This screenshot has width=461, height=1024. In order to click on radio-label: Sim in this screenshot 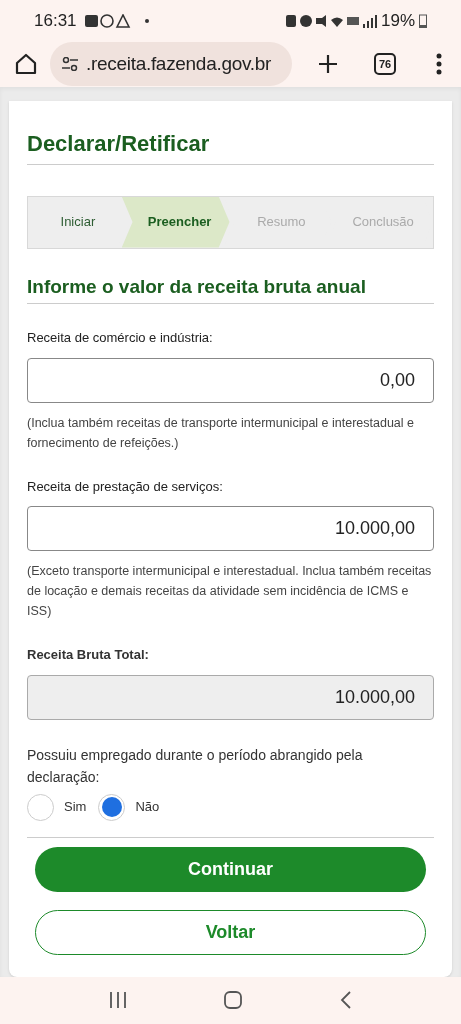, I will do `click(75, 807)`.